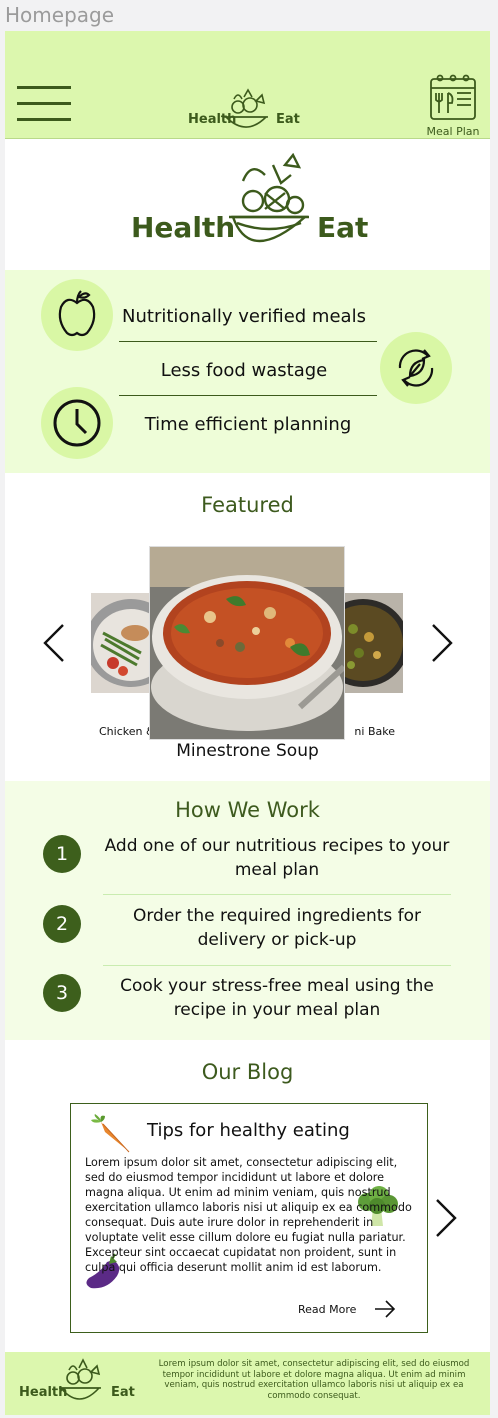 The image size is (498, 1418). I want to click on clock-icon-circle, so click(77, 423).